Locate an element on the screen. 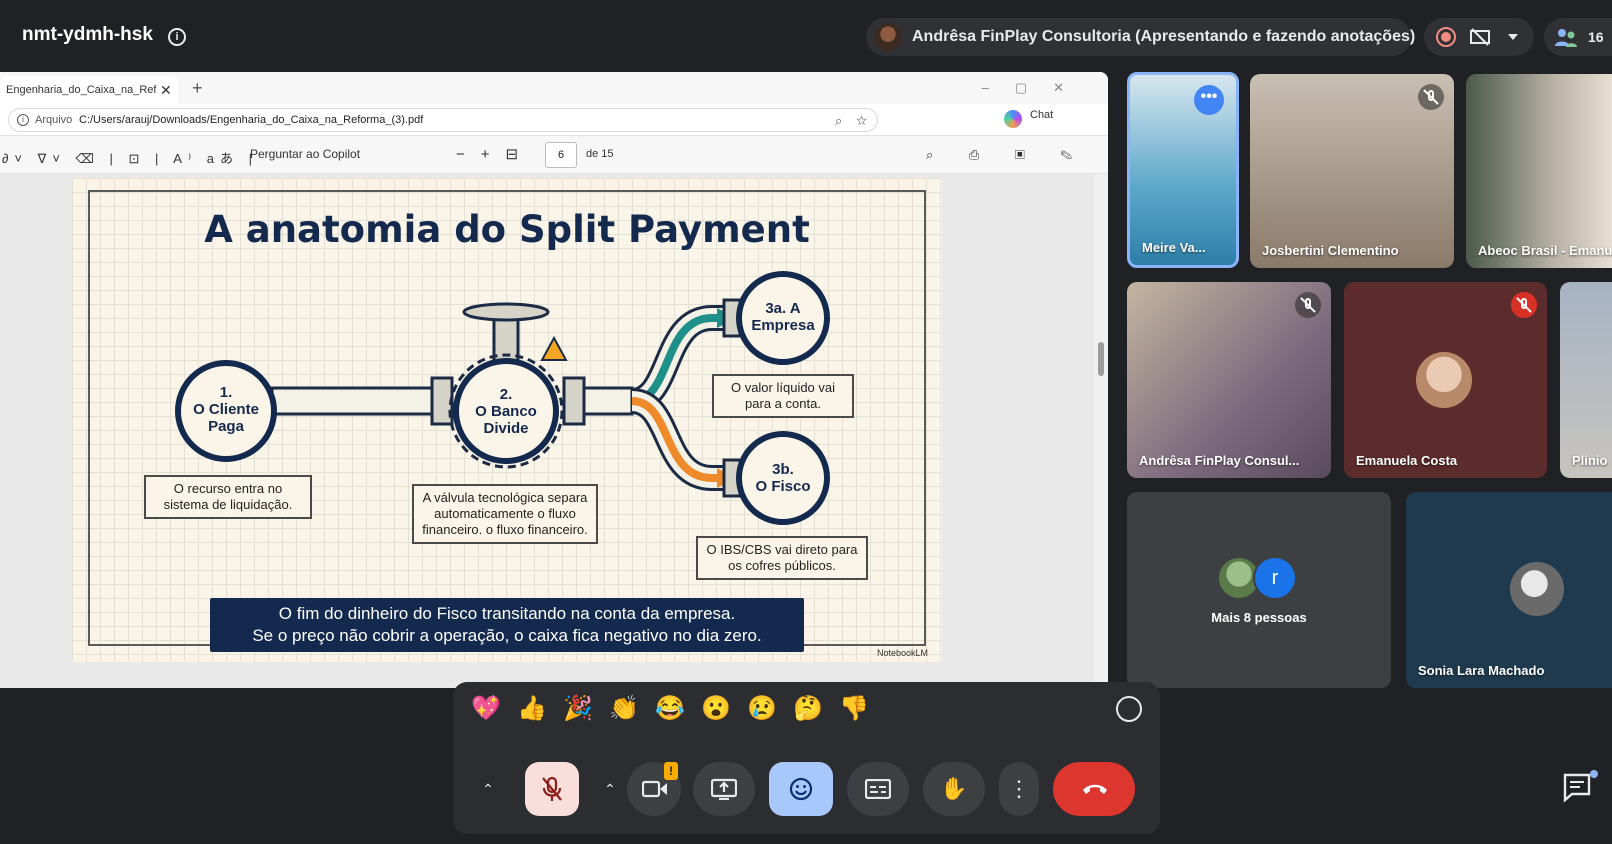  hang-up-icon is located at coordinates (1095, 789).